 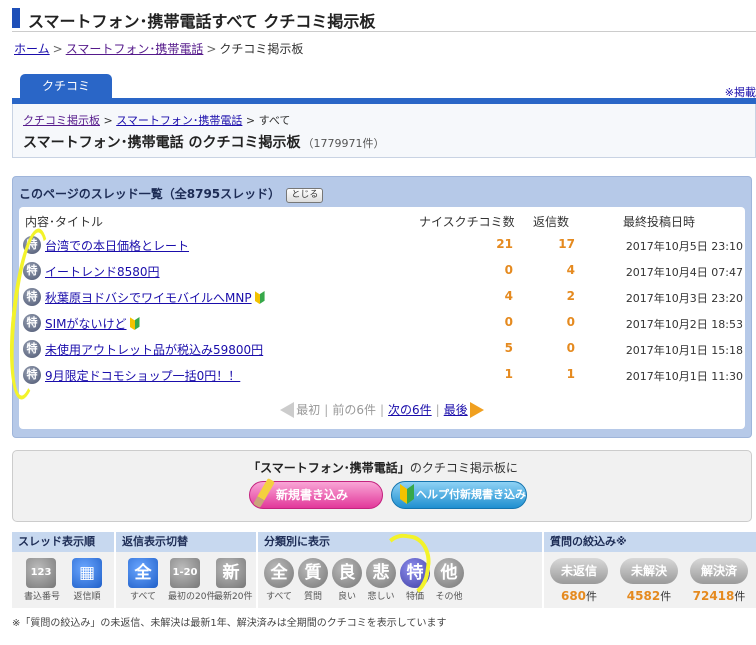 I want to click on thread-row: 特 イートレンド8580円 0 4 2017年10月4日 07:47, so click(x=382, y=272).